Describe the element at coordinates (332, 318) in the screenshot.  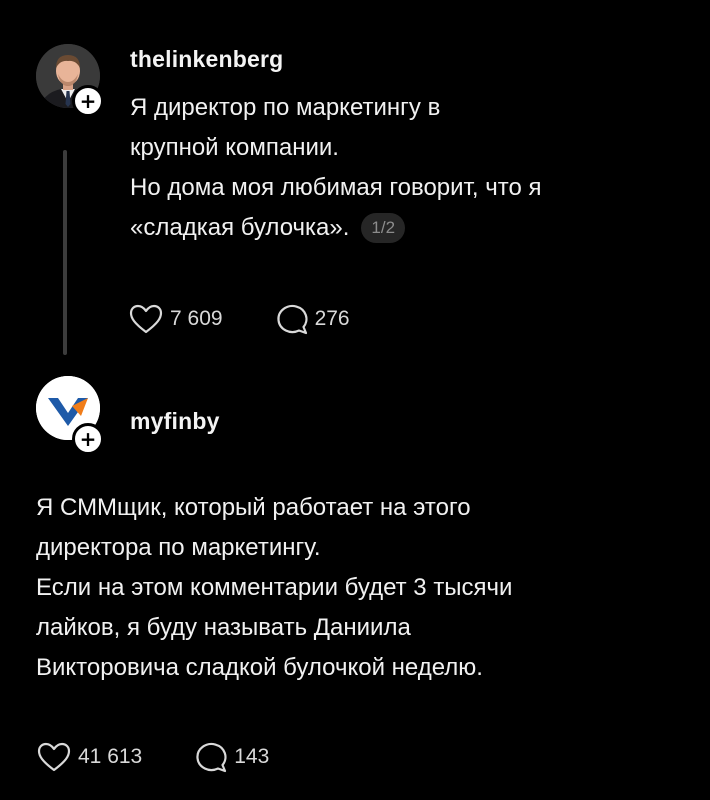
I see `comment-count: 276` at that location.